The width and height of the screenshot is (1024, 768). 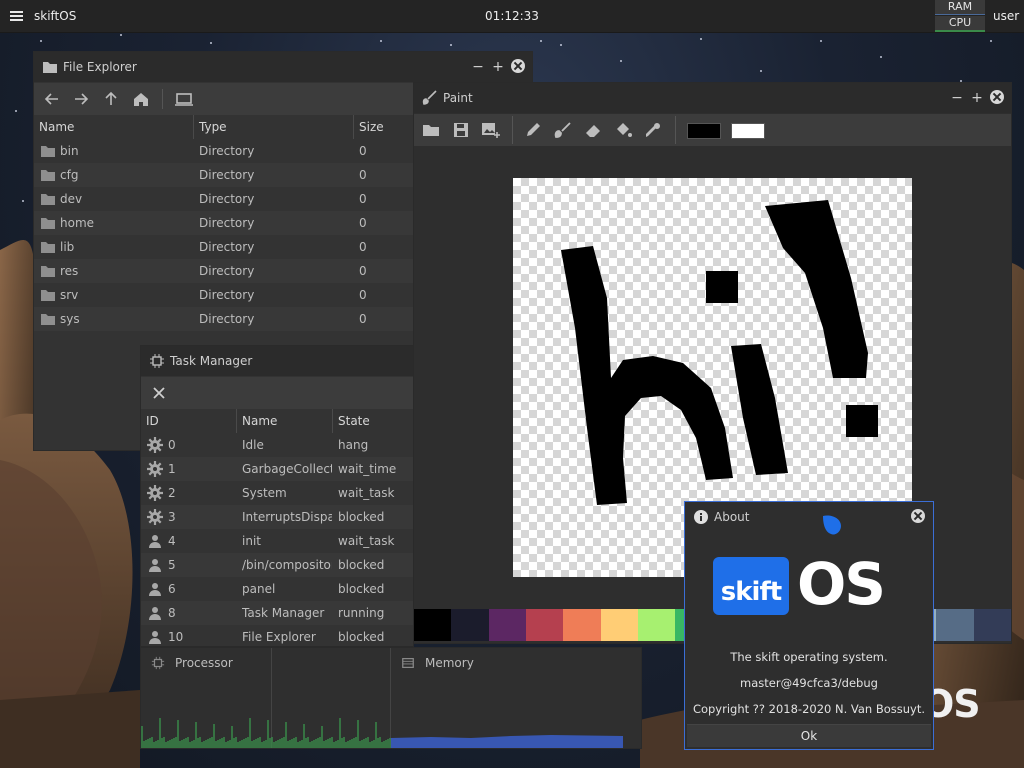 I want to click on panel-user: user, so click(x=1006, y=16).